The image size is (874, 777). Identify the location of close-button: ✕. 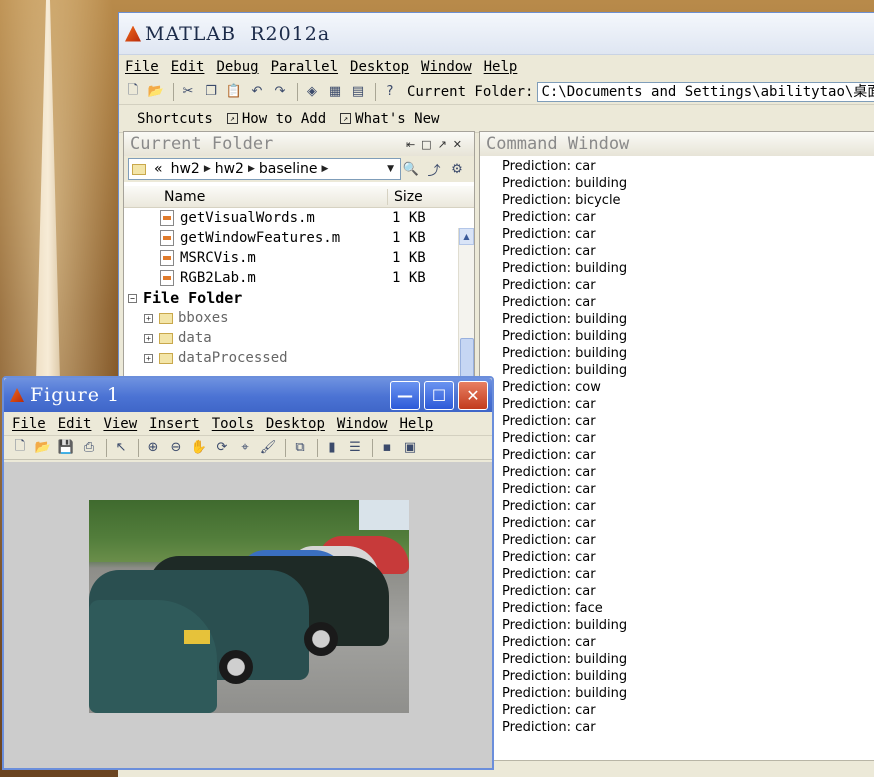
(473, 395).